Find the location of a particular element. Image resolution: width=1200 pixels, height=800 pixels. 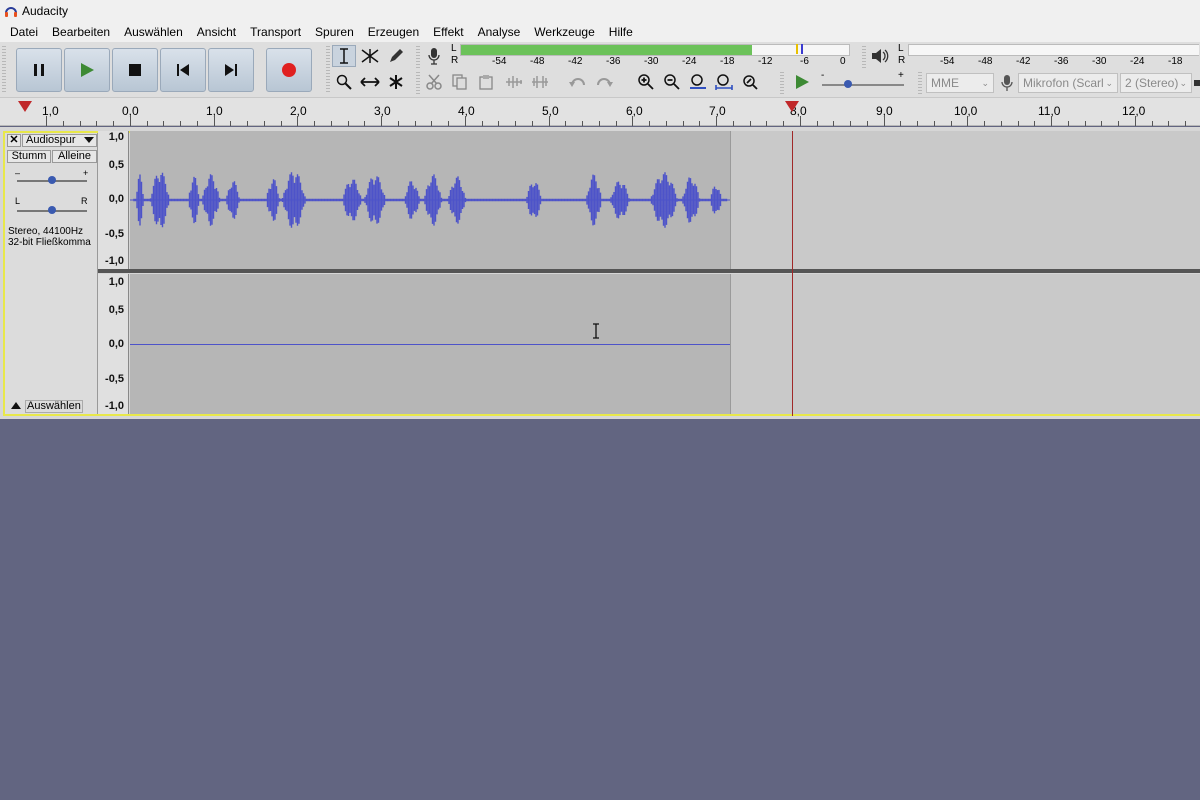

speaker-icon is located at coordinates (880, 56).